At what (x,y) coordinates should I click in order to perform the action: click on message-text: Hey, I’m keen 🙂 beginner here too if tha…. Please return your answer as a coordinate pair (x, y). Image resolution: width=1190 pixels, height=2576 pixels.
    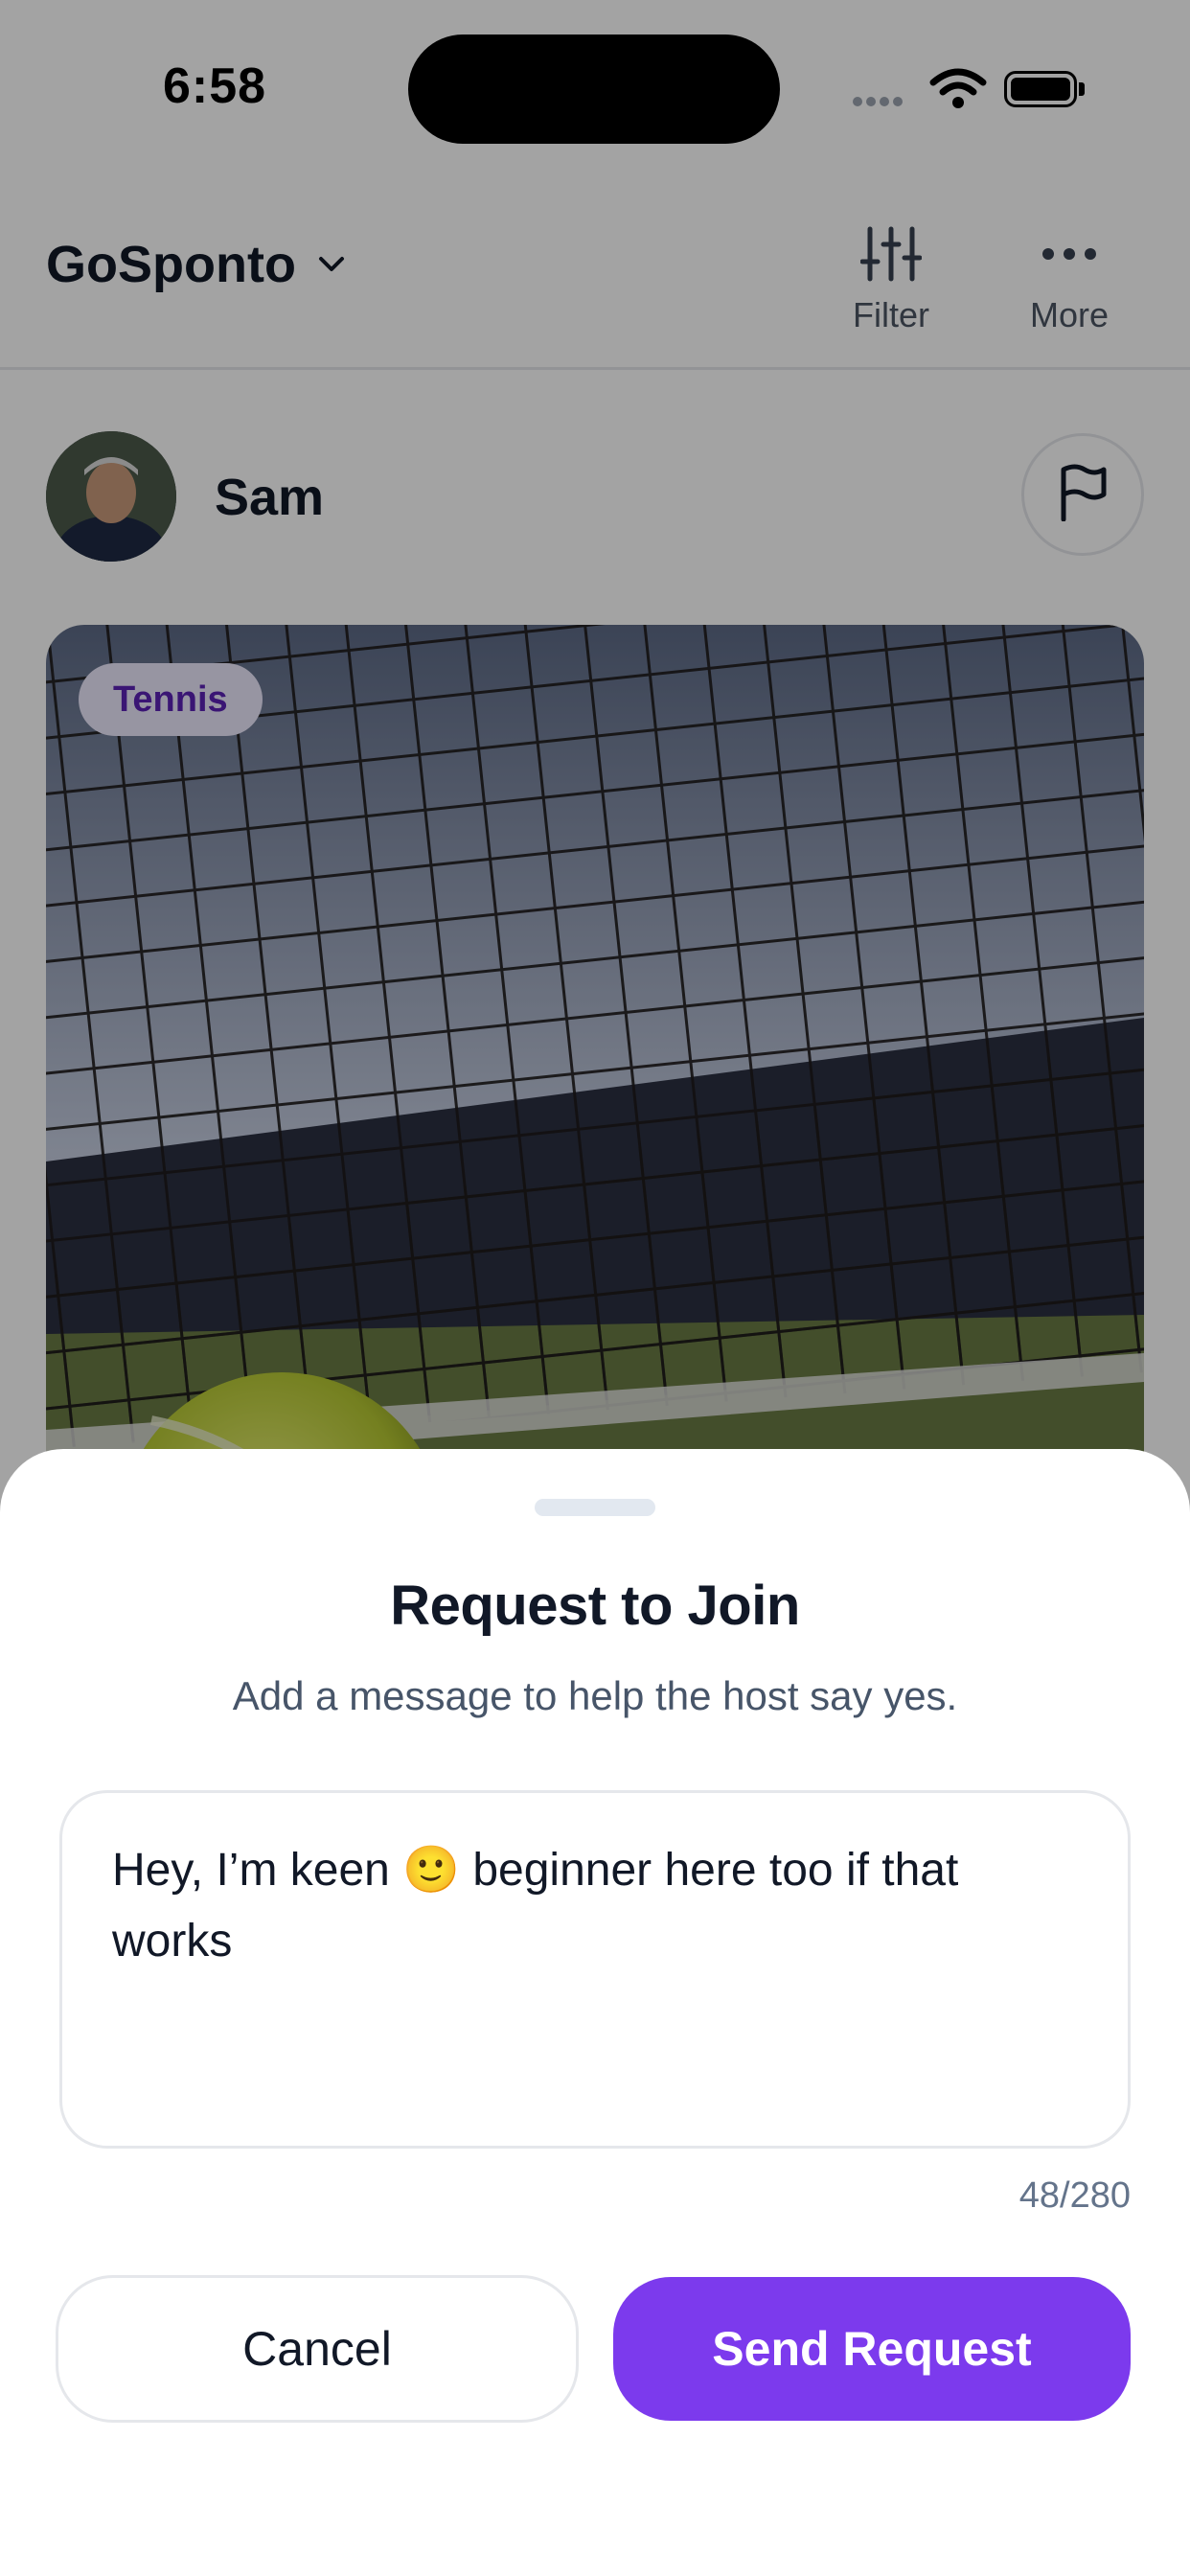
    Looking at the image, I should click on (536, 1905).